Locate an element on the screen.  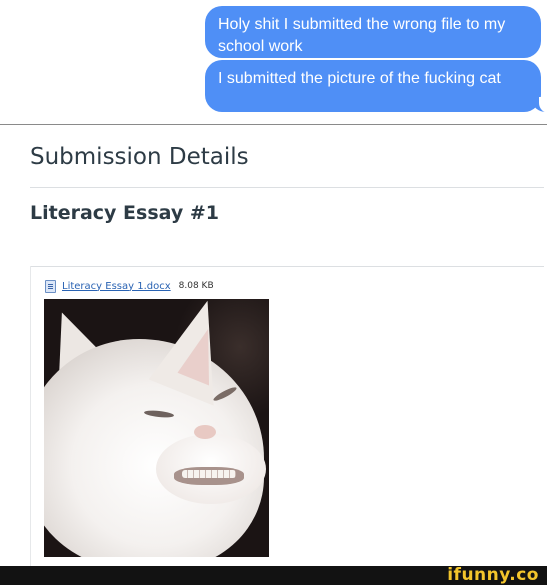
ifunny-watermark: ifunny.co is located at coordinates (493, 575).